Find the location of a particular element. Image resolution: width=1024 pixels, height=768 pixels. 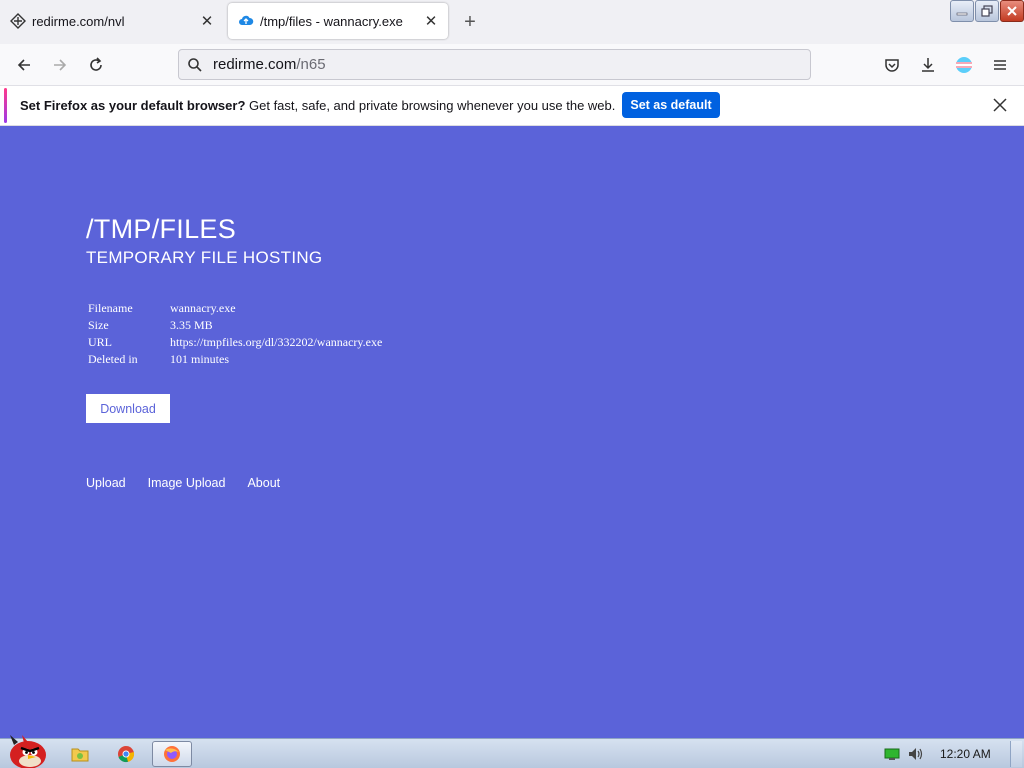

url-path: /n65 is located at coordinates (311, 64).